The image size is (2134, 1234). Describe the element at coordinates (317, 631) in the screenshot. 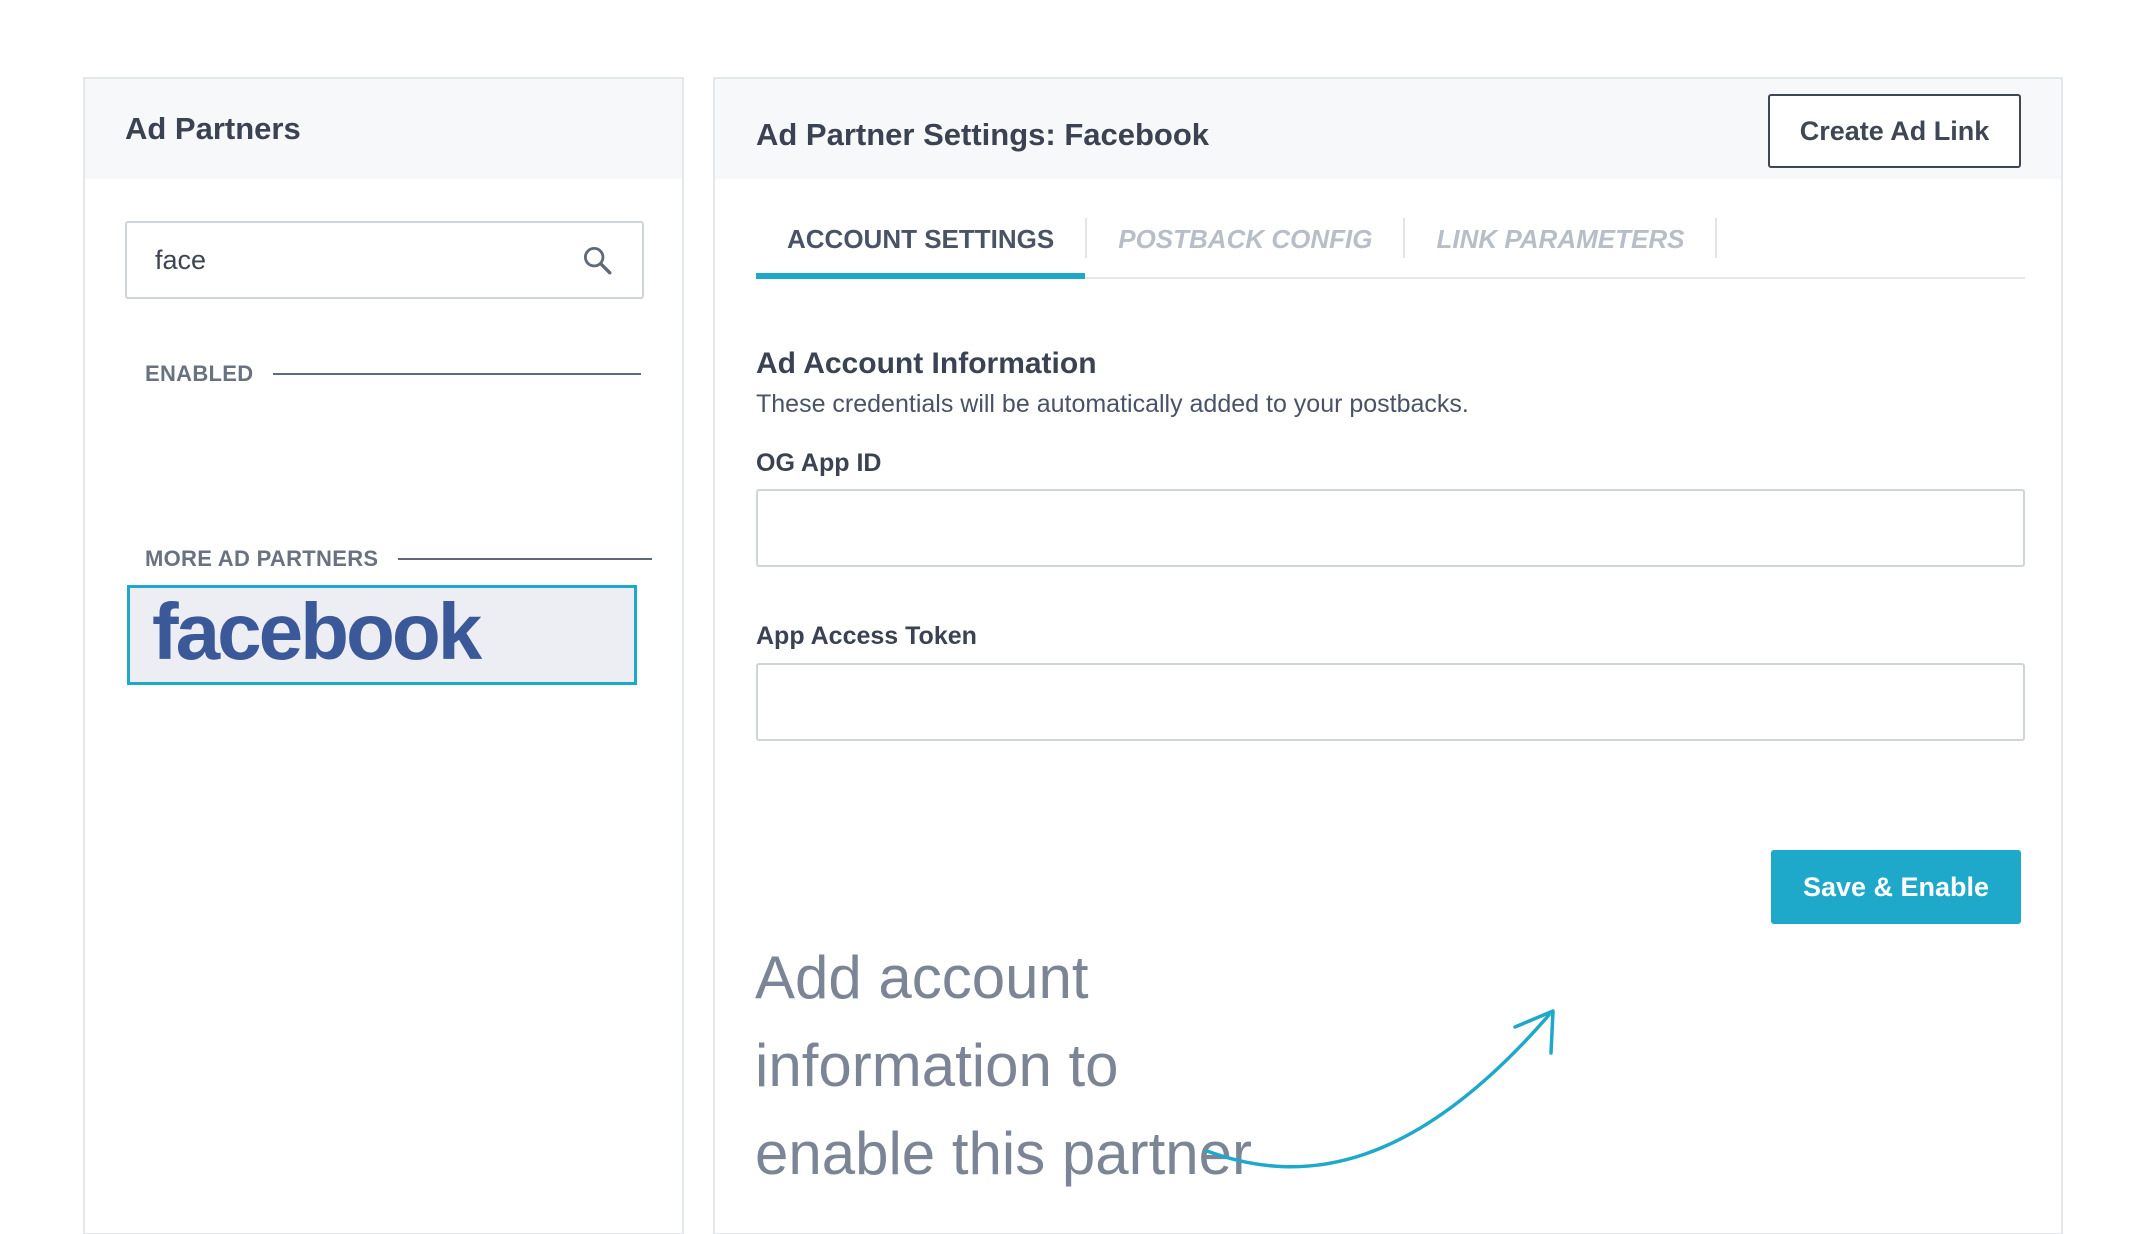

I see `facebook-logo: facebook` at that location.